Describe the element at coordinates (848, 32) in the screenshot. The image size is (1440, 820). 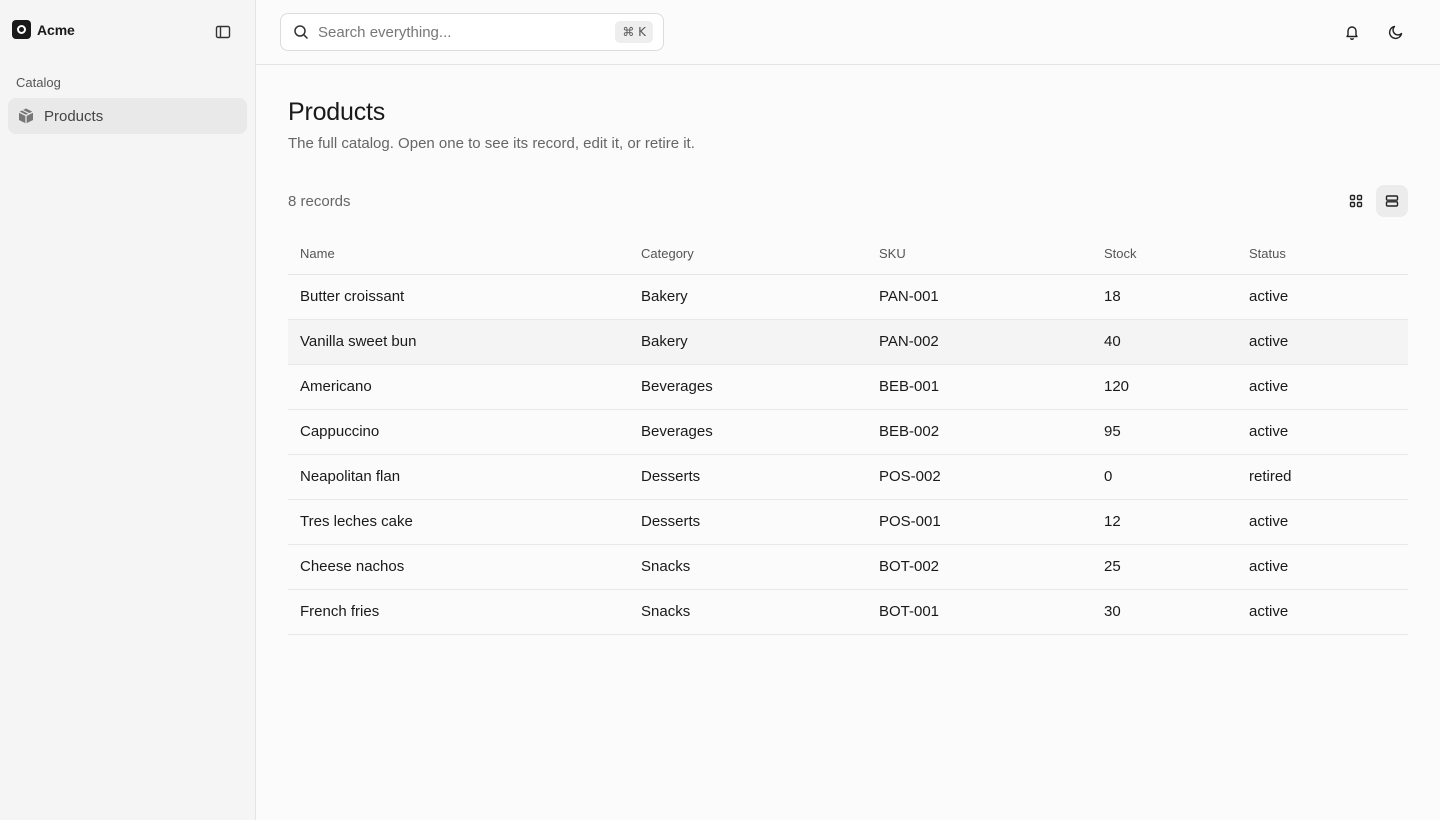
I see `topbar: ⌘ K` at that location.